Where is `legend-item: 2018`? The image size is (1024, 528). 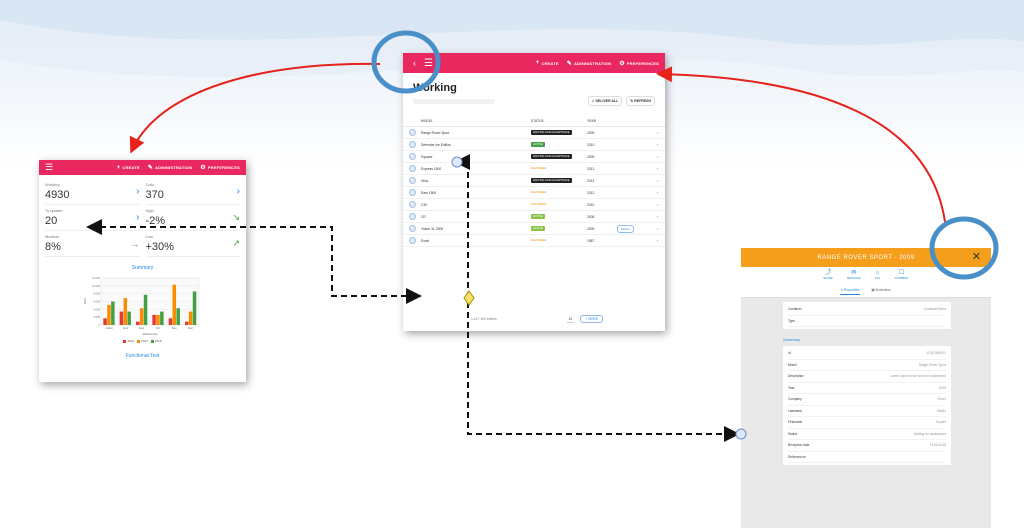
legend-item: 2018 is located at coordinates (156, 341).